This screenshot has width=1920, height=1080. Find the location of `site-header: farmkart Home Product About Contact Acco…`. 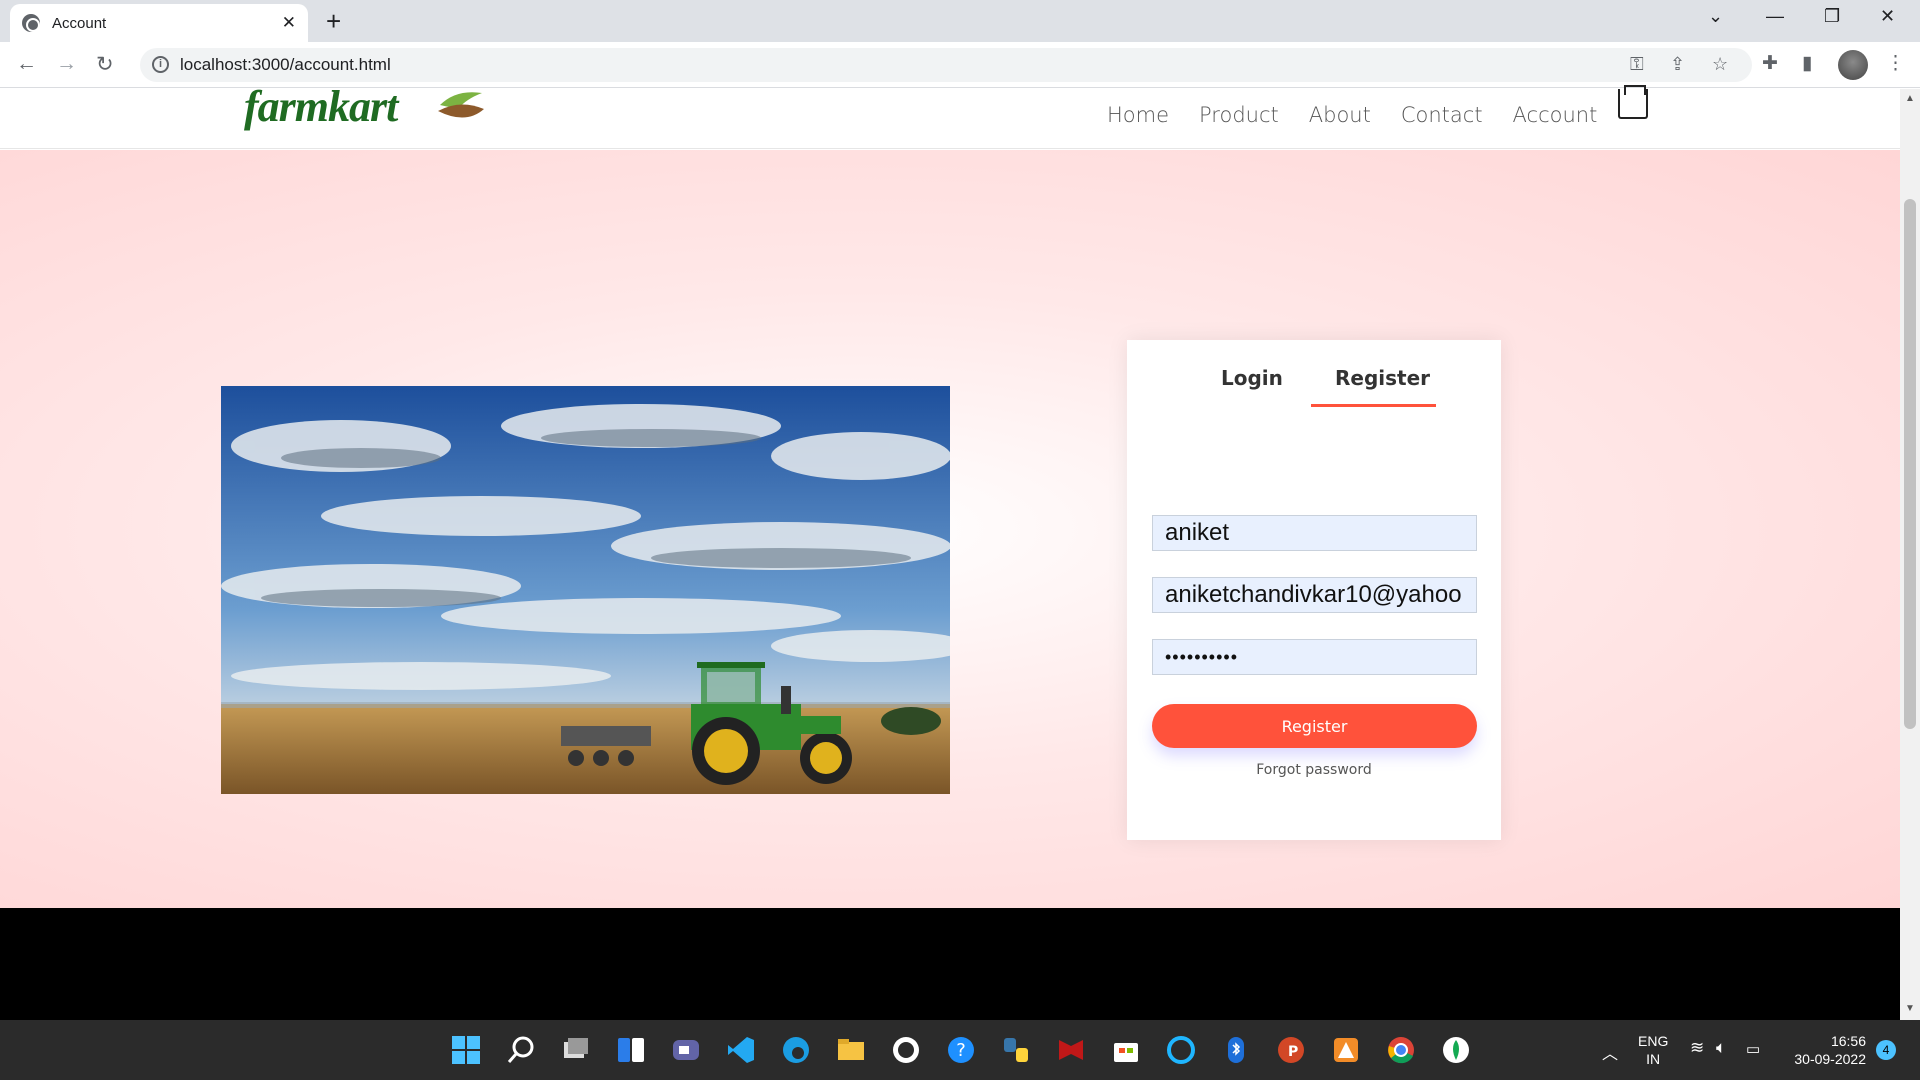

site-header: farmkart Home Product About Contact Acco… is located at coordinates (950, 115).